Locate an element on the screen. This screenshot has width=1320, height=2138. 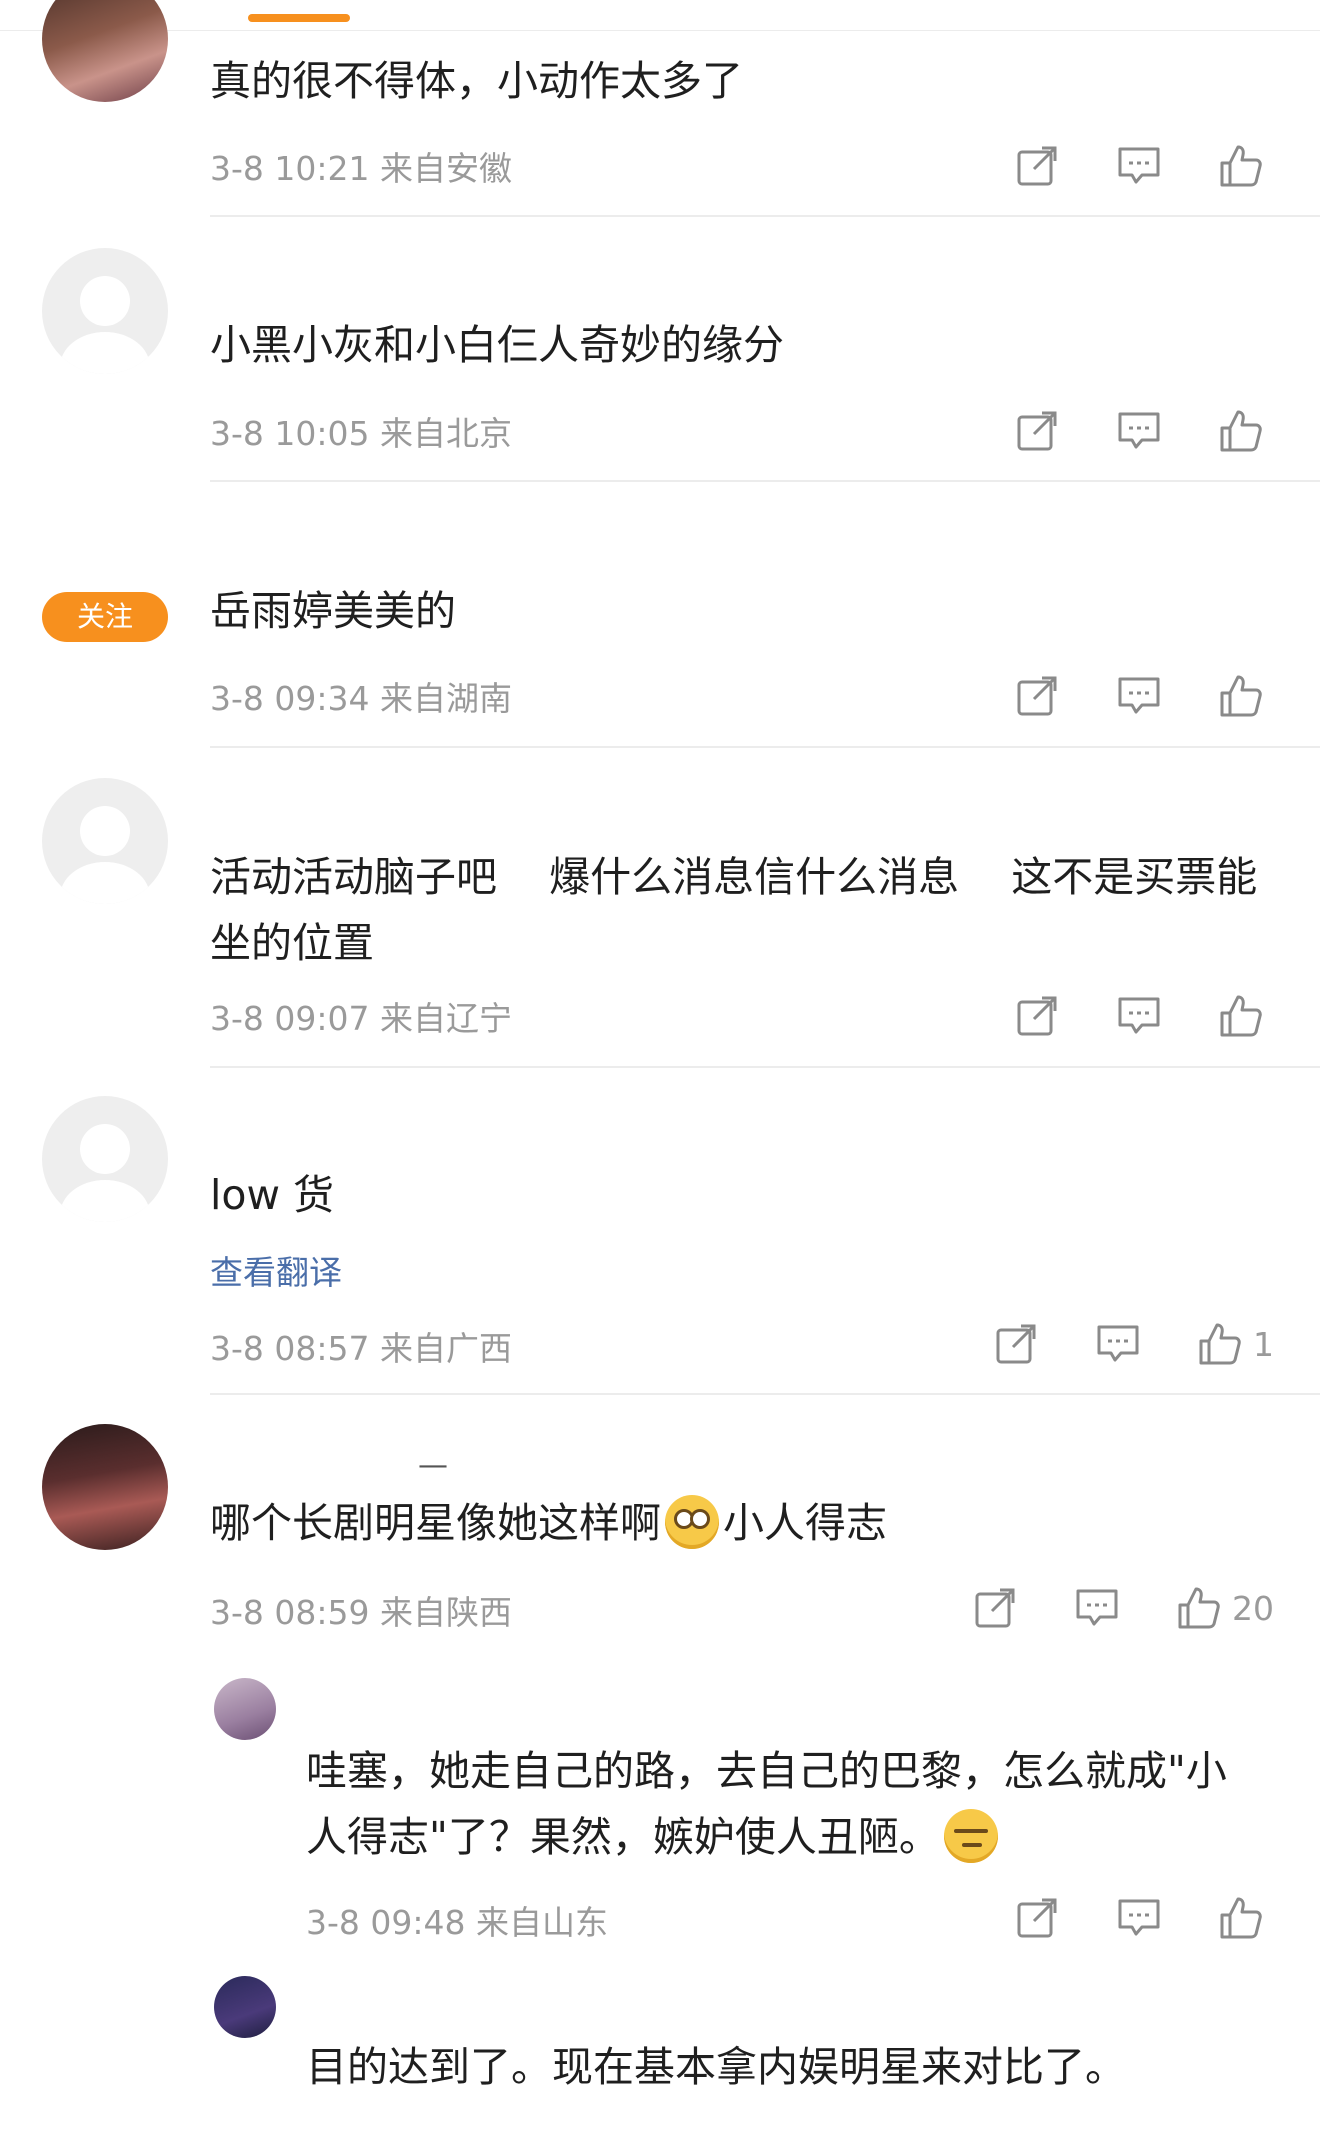
like-count: 1 is located at coordinates (1263, 1344).